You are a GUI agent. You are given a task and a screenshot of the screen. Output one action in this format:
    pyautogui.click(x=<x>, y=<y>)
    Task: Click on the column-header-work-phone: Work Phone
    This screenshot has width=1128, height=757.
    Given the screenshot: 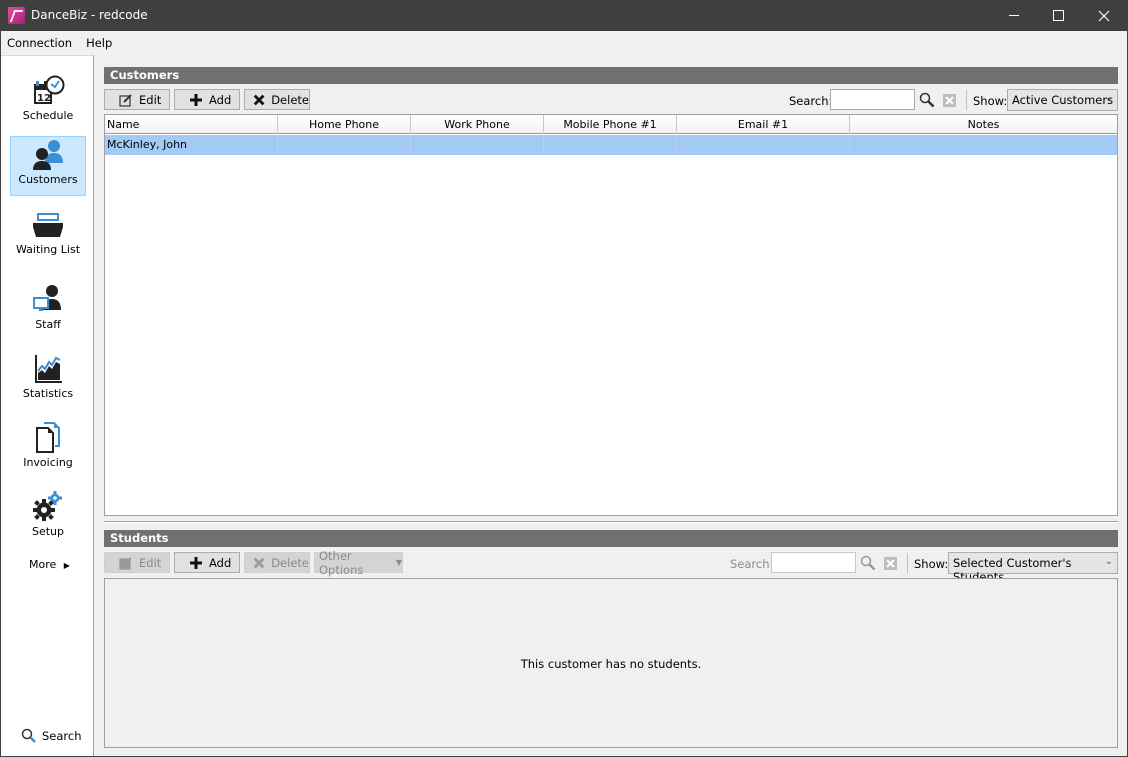 What is the action you would take?
    pyautogui.click(x=477, y=124)
    